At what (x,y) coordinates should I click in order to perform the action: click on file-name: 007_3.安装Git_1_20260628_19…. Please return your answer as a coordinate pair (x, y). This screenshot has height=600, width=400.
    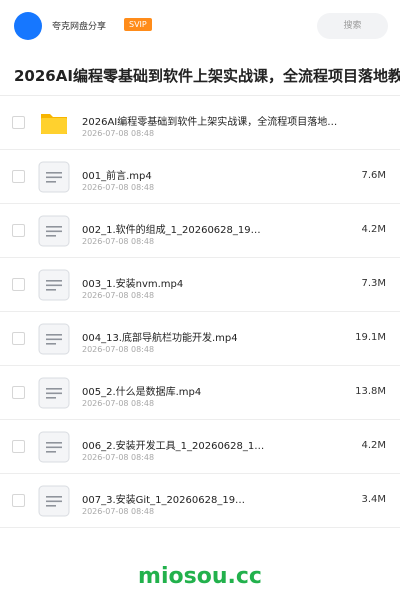
    Looking at the image, I should click on (213, 498).